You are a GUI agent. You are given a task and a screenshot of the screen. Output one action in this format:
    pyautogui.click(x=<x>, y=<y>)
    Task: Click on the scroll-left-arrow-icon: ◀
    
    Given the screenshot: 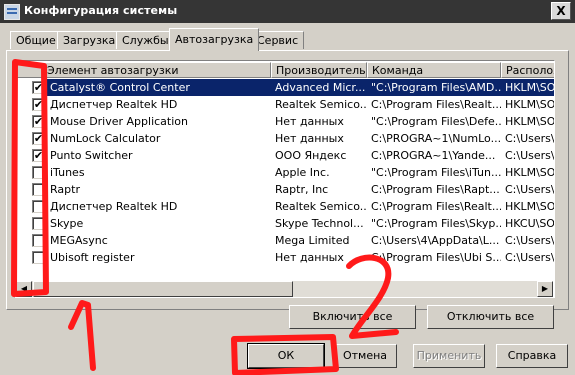 What is the action you would take?
    pyautogui.click(x=24, y=289)
    